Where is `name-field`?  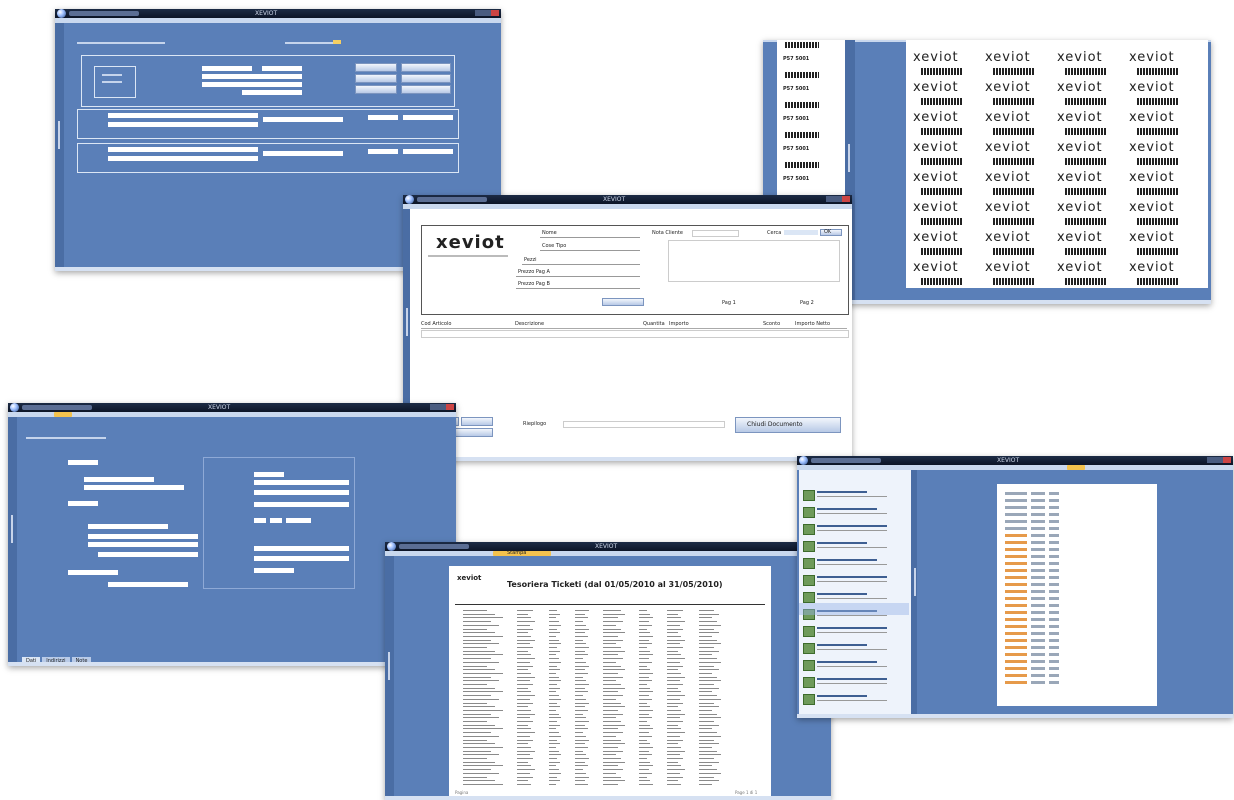
name-field is located at coordinates (119, 479).